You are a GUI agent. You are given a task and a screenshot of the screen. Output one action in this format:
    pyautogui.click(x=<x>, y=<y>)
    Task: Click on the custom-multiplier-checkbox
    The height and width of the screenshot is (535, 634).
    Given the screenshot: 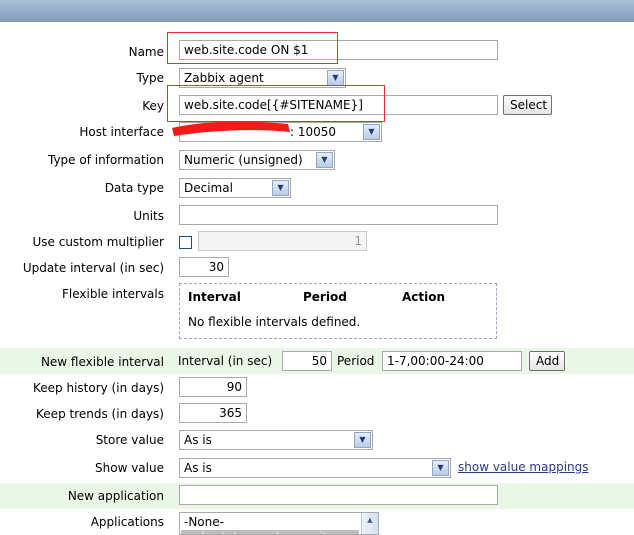 What is the action you would take?
    pyautogui.click(x=185, y=242)
    